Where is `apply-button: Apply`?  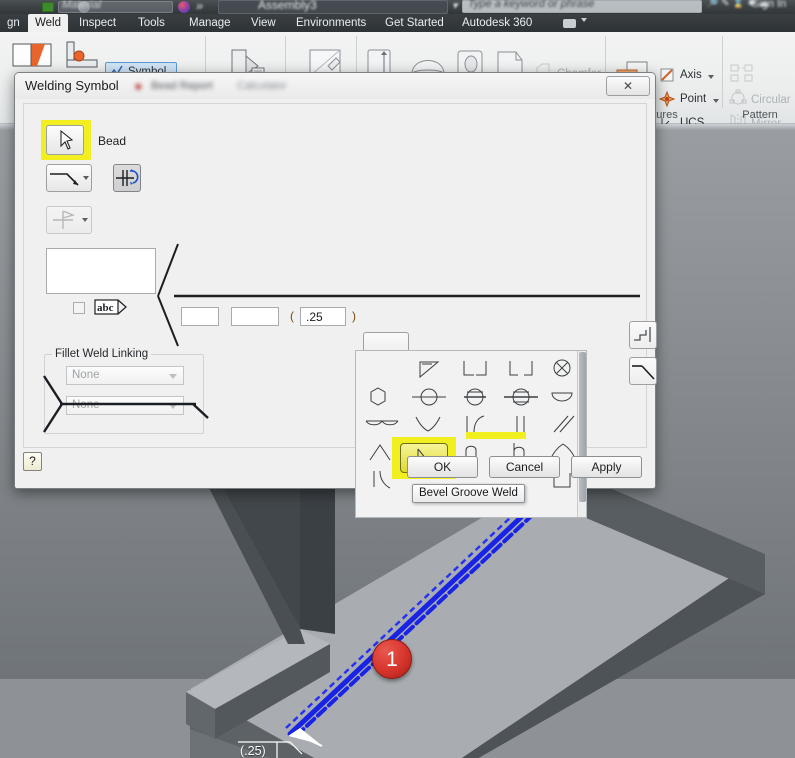
apply-button: Apply is located at coordinates (606, 467).